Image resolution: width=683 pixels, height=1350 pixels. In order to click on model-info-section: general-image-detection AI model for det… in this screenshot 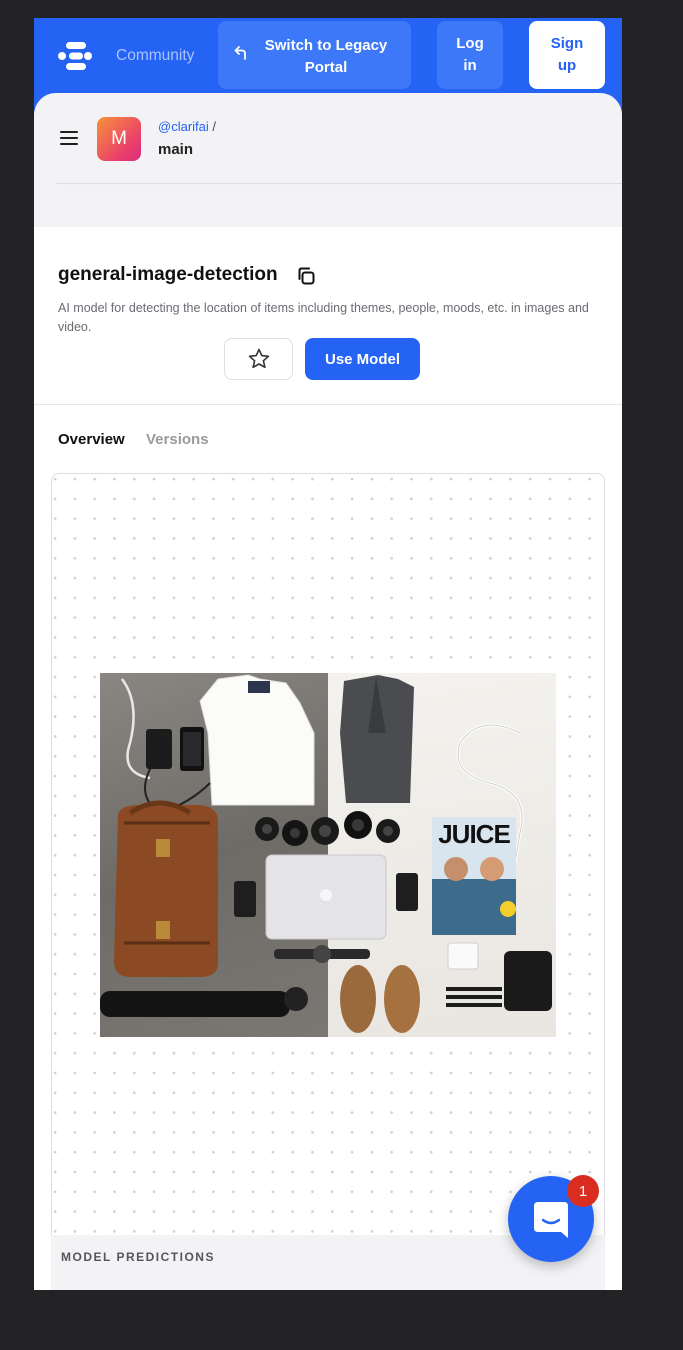, I will do `click(328, 316)`.